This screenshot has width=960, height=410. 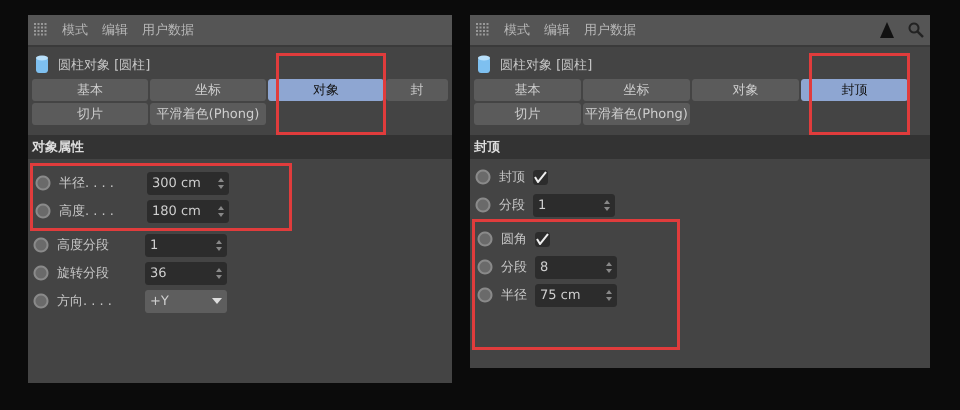 What do you see at coordinates (83, 273) in the screenshot?
I see `field-label: 旋转分段` at bounding box center [83, 273].